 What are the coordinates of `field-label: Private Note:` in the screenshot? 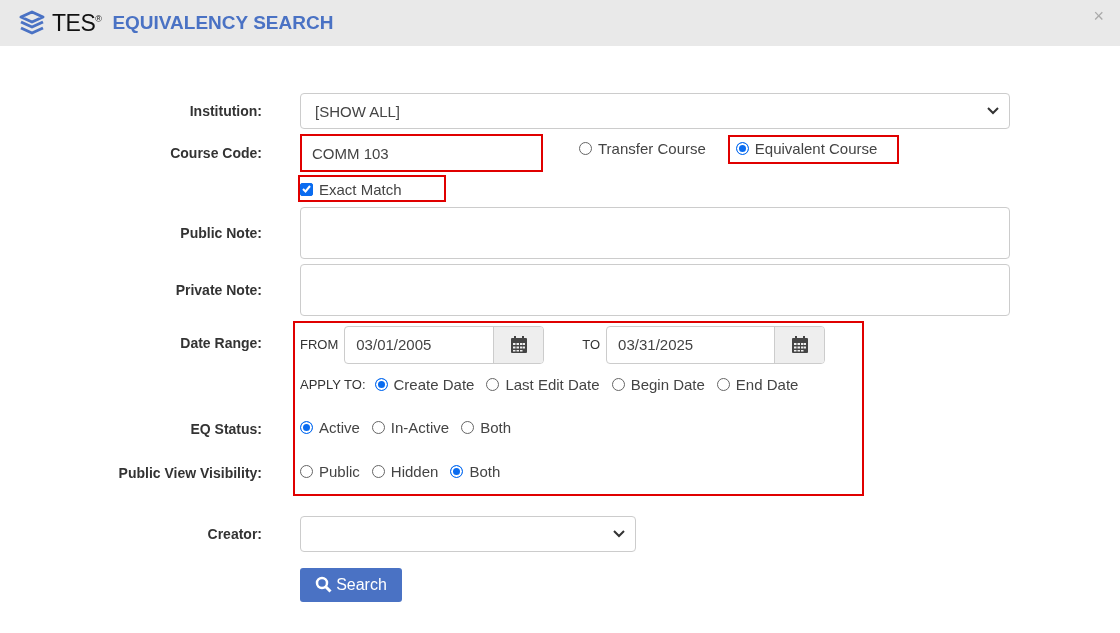 It's located at (218, 289).